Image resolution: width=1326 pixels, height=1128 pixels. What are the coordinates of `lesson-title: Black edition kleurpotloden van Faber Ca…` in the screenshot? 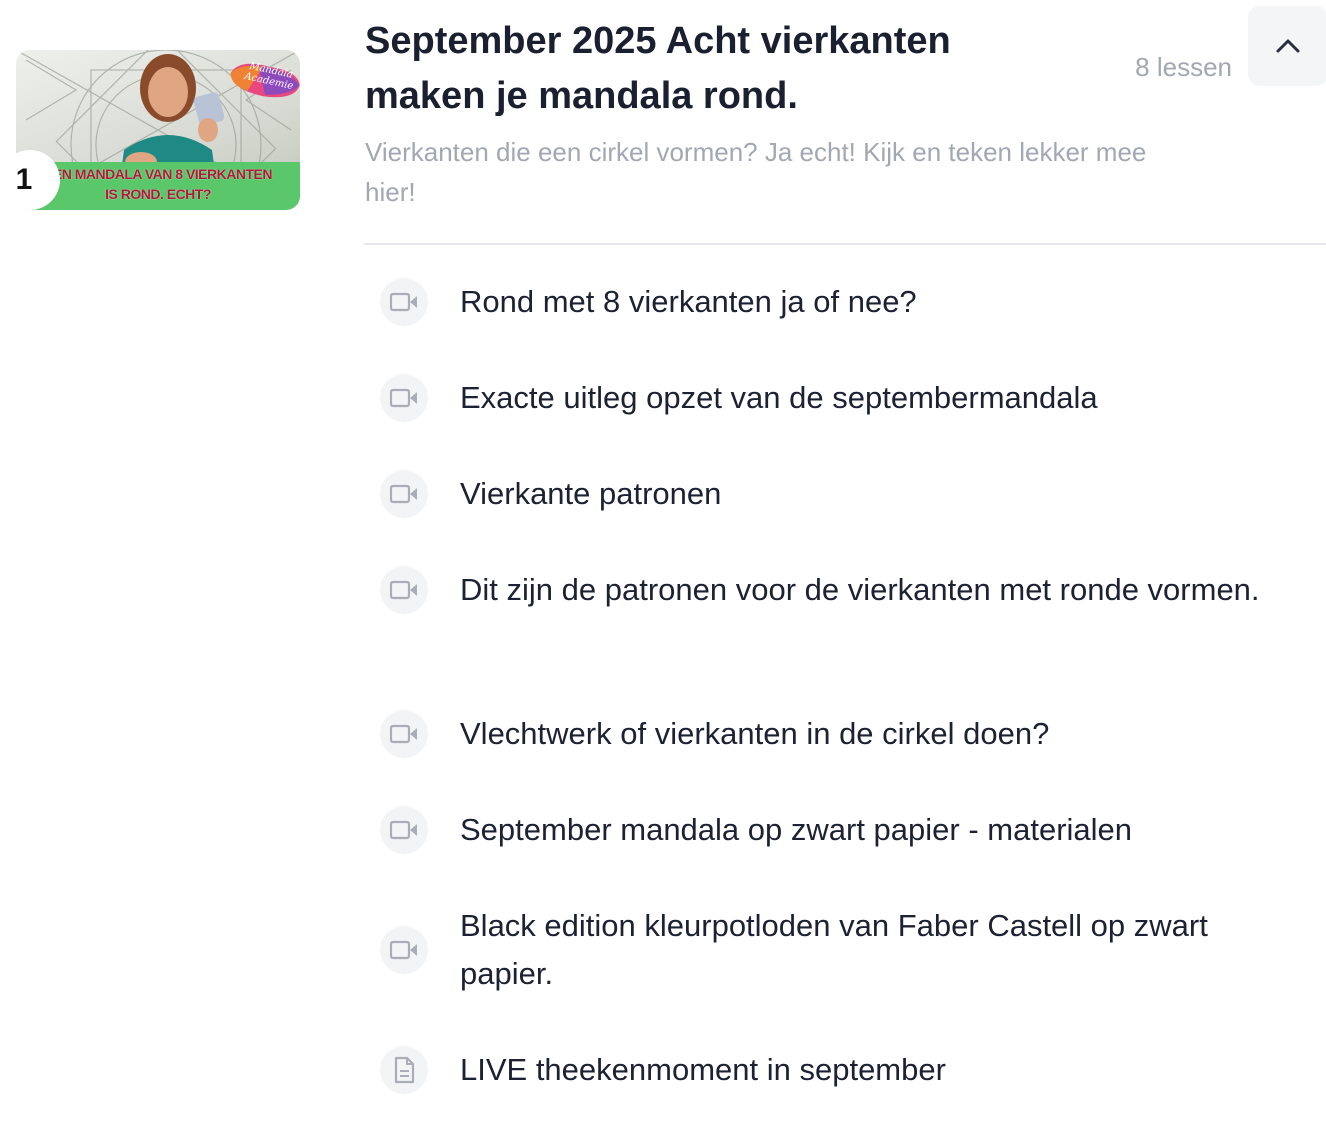 It's located at (834, 949).